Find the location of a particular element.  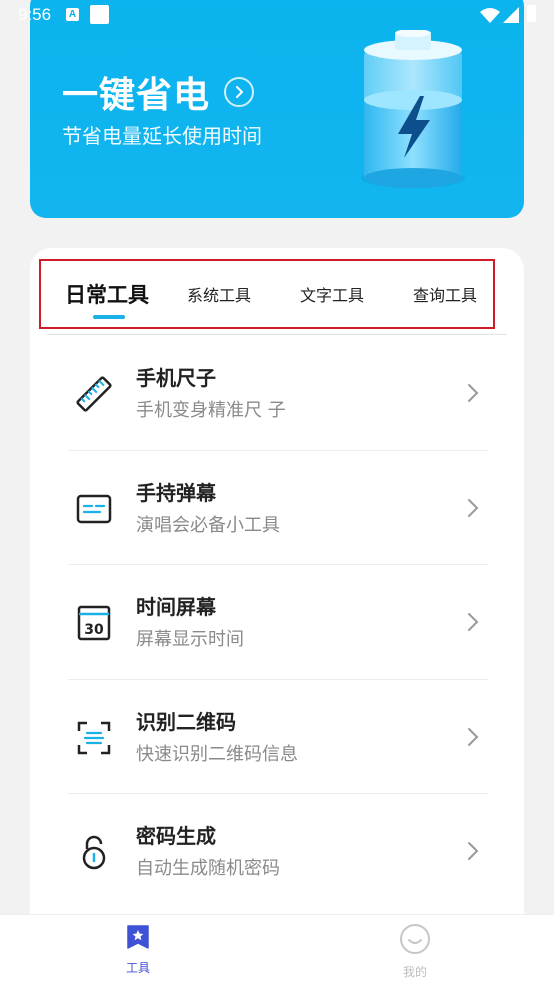

notification-square-icon is located at coordinates (99, 14).